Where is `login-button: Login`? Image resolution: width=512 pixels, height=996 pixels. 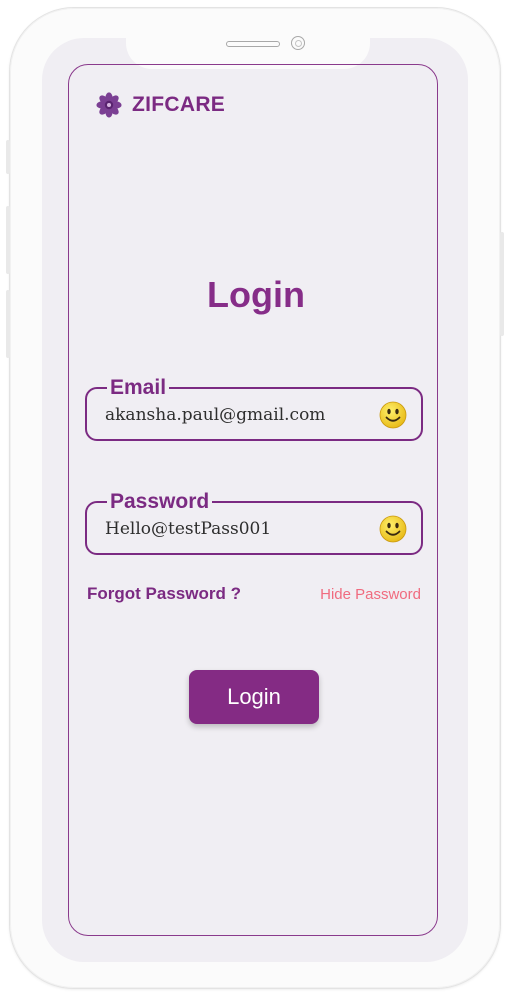
login-button: Login is located at coordinates (254, 697).